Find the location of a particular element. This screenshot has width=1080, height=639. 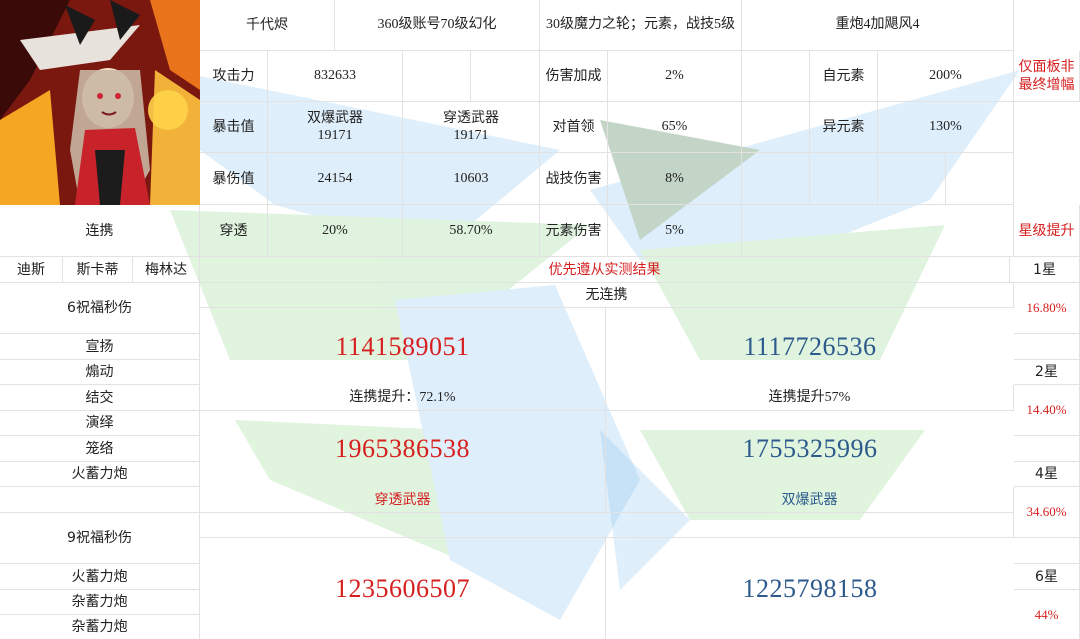

star-value: 44% is located at coordinates (1047, 614).